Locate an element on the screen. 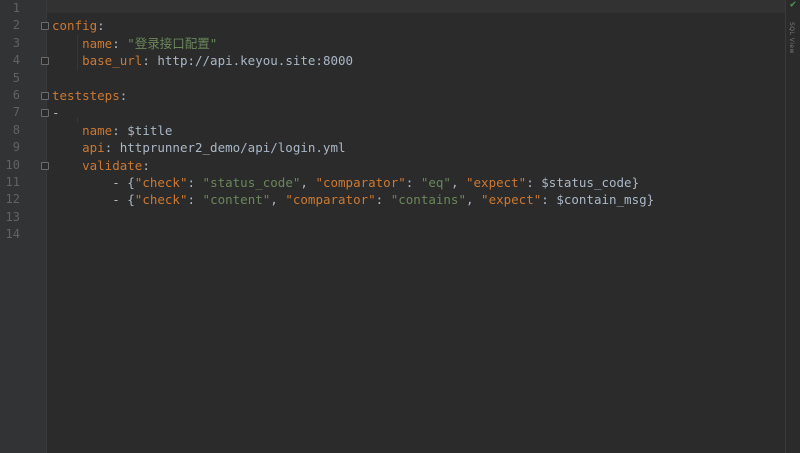  code-token: api is located at coordinates (93, 148).